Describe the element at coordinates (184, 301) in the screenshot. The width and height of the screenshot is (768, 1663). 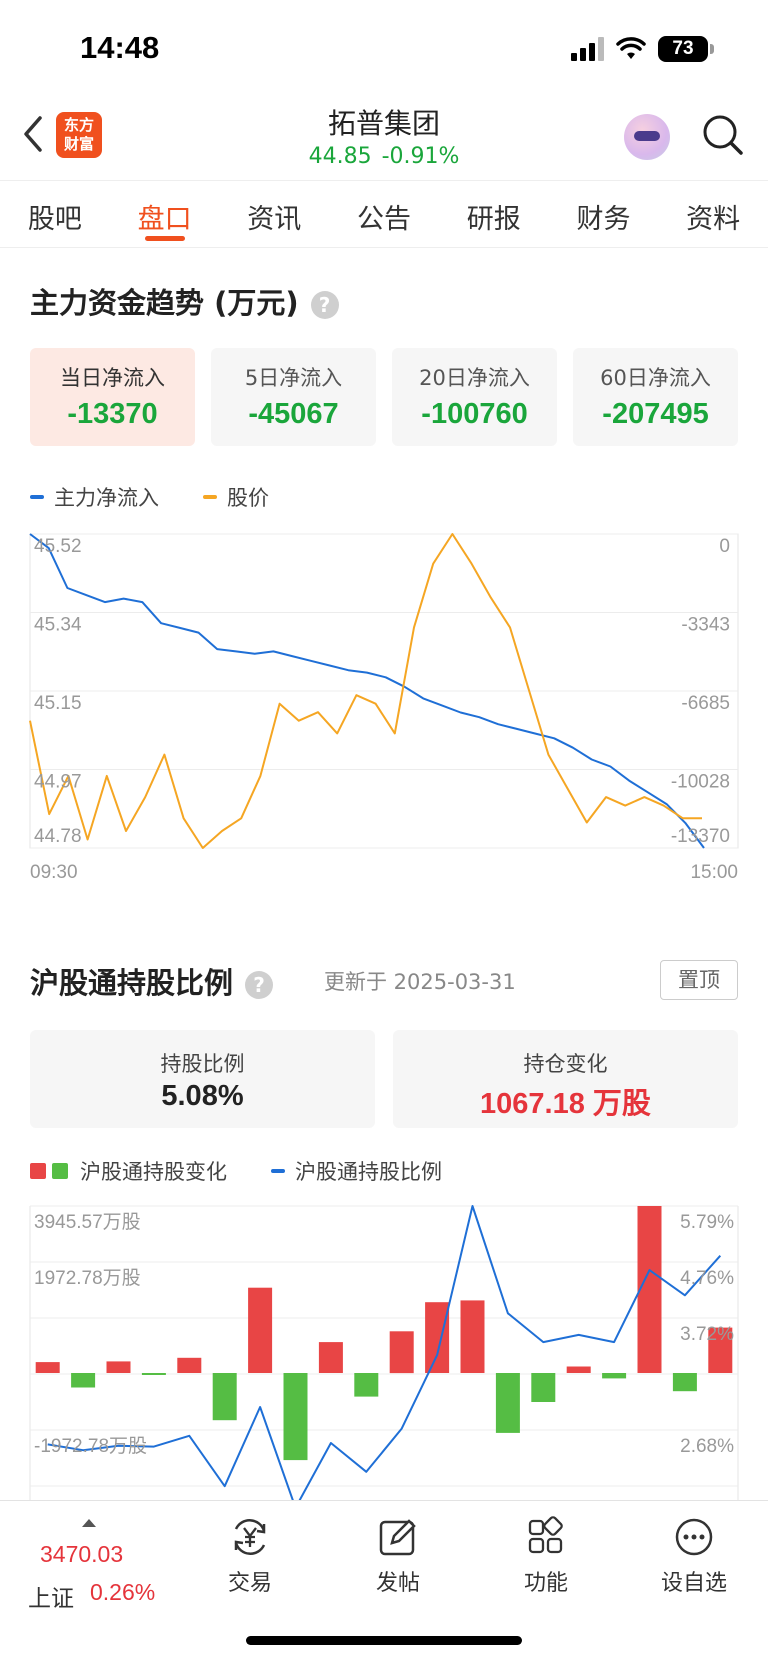
I see `fund-trend-title: 主力资金趋势 (万元)?` at that location.